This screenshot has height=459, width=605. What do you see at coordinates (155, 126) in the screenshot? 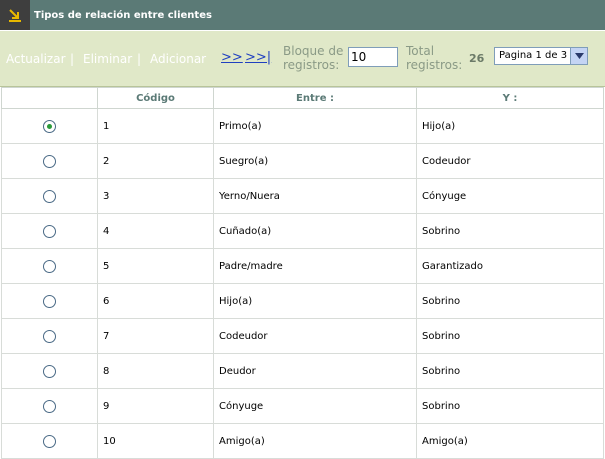
I see `cell-code: 1` at bounding box center [155, 126].